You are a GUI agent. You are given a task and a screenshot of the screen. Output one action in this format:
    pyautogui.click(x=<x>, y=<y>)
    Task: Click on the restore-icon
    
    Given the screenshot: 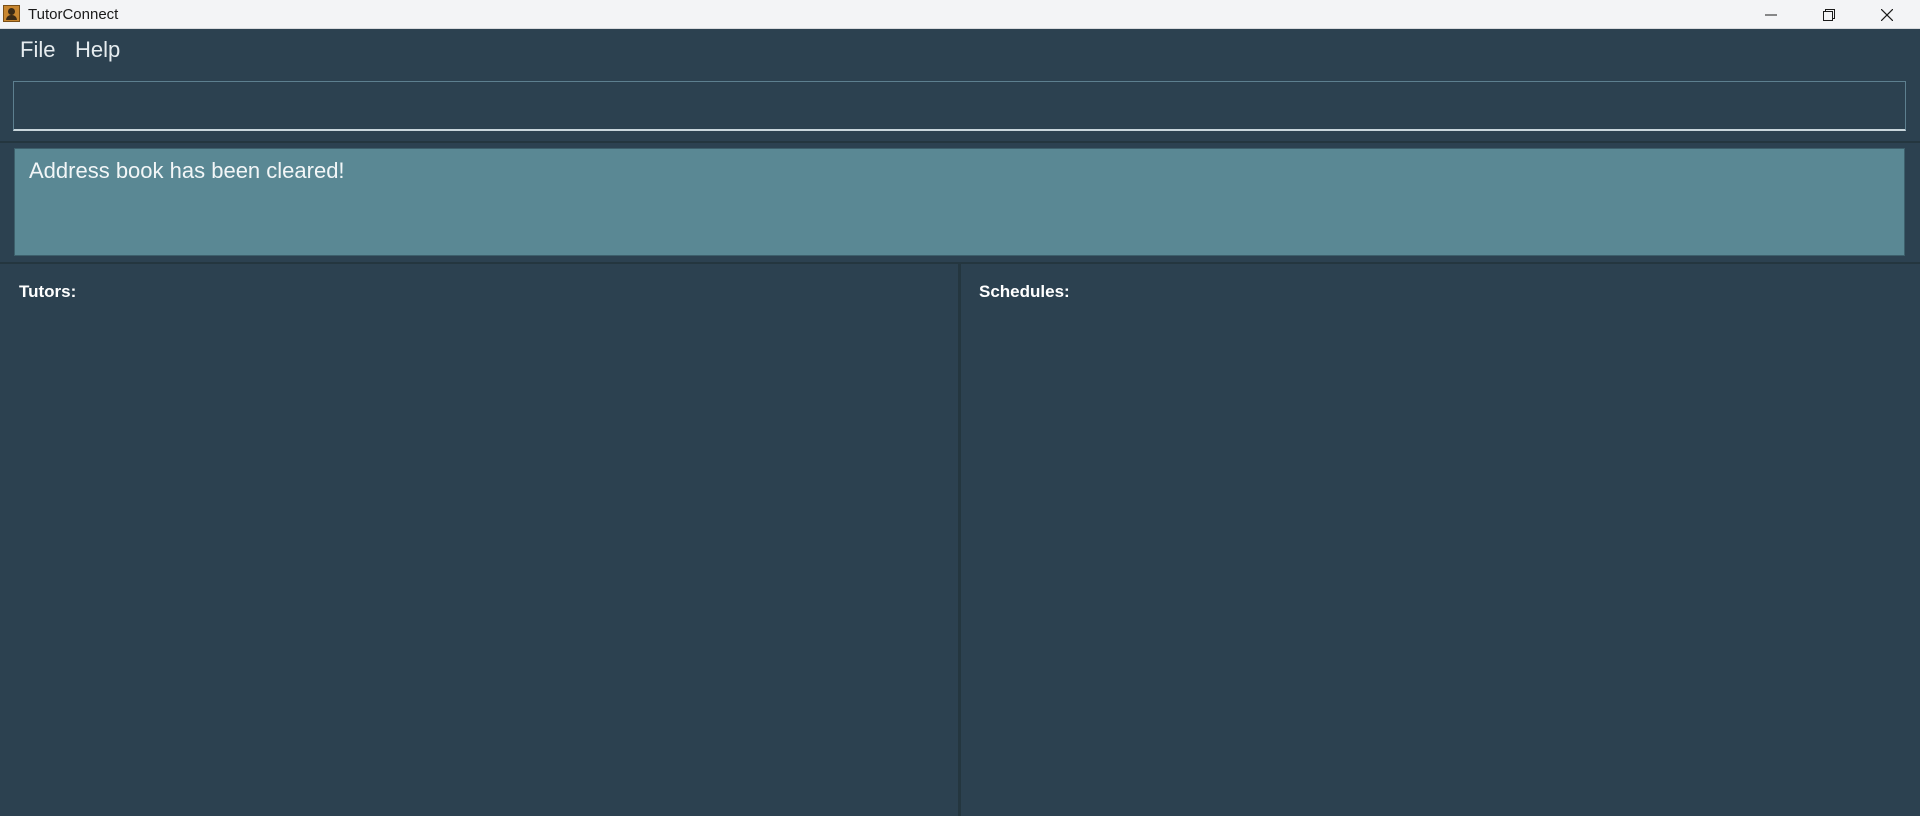 What is the action you would take?
    pyautogui.click(x=1829, y=14)
    